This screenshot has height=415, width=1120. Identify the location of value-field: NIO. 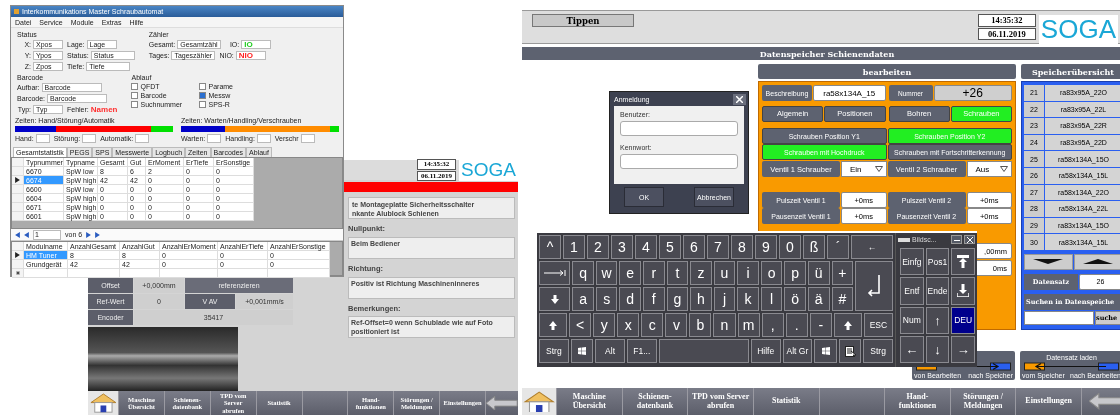
(250, 55).